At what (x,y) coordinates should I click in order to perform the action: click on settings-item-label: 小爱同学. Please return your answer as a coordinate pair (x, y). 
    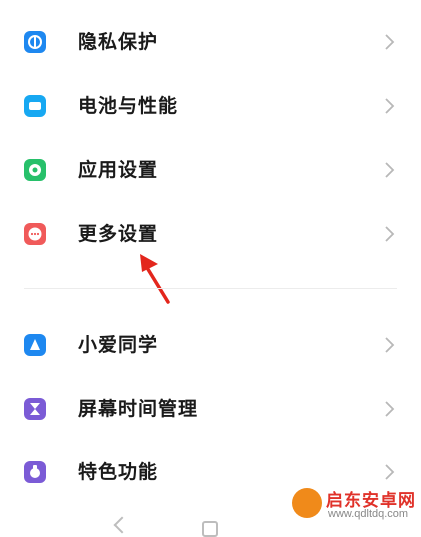
    Looking at the image, I should click on (118, 345).